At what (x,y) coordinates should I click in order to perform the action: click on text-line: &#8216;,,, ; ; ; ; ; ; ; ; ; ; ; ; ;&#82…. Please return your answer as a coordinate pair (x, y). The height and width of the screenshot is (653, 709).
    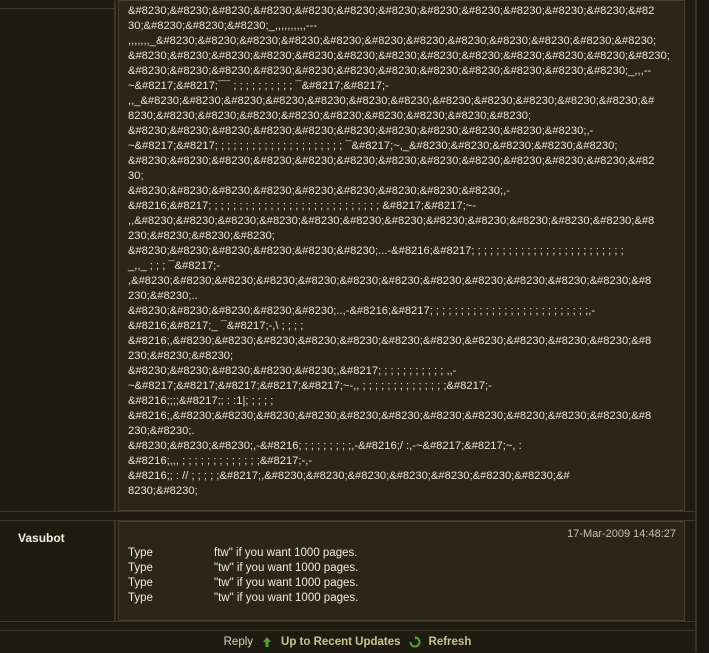
    Looking at the image, I should click on (220, 461).